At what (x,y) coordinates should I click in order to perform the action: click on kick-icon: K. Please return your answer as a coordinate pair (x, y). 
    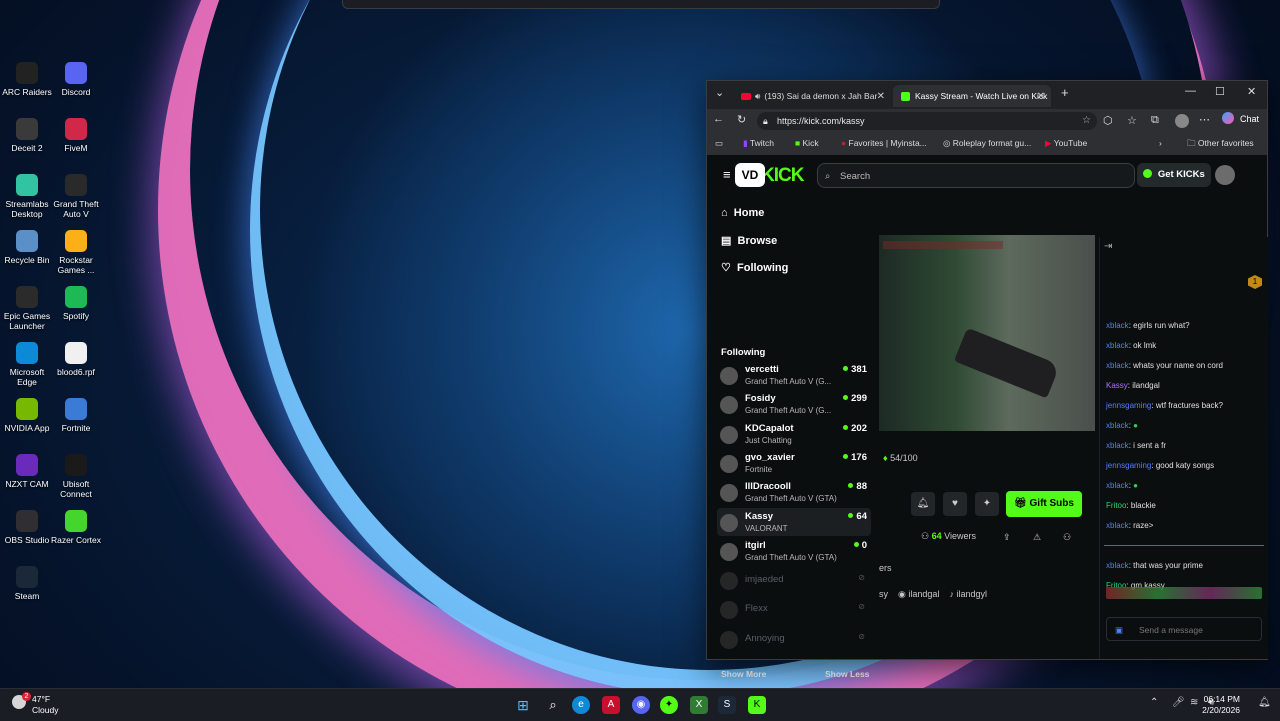
    Looking at the image, I should click on (757, 705).